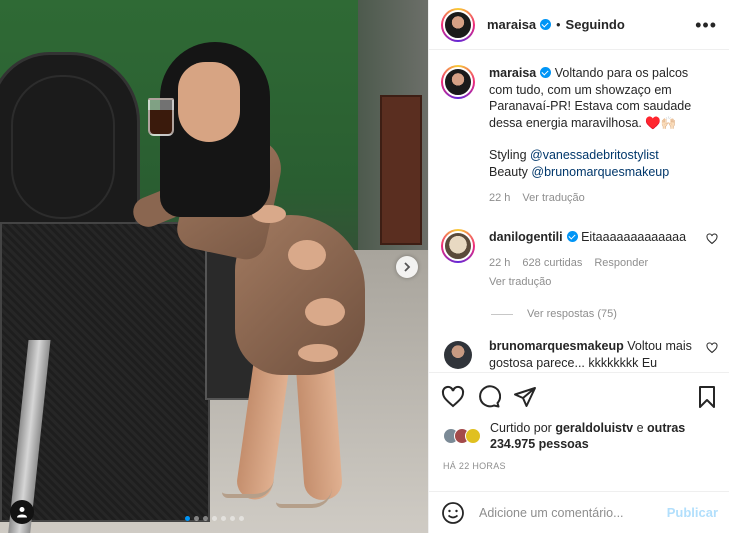 The width and height of the screenshot is (729, 533). I want to click on emoji-icon, so click(453, 513).